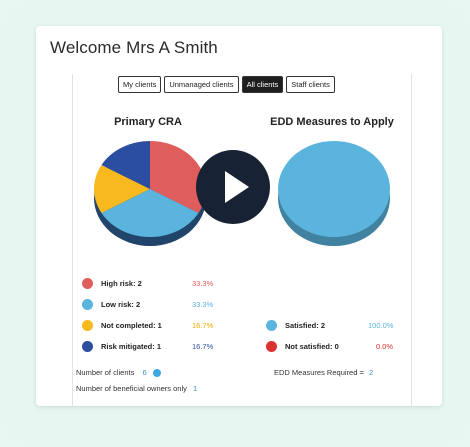  Describe the element at coordinates (87, 304) in the screenshot. I see `low-risk-swatch` at that location.